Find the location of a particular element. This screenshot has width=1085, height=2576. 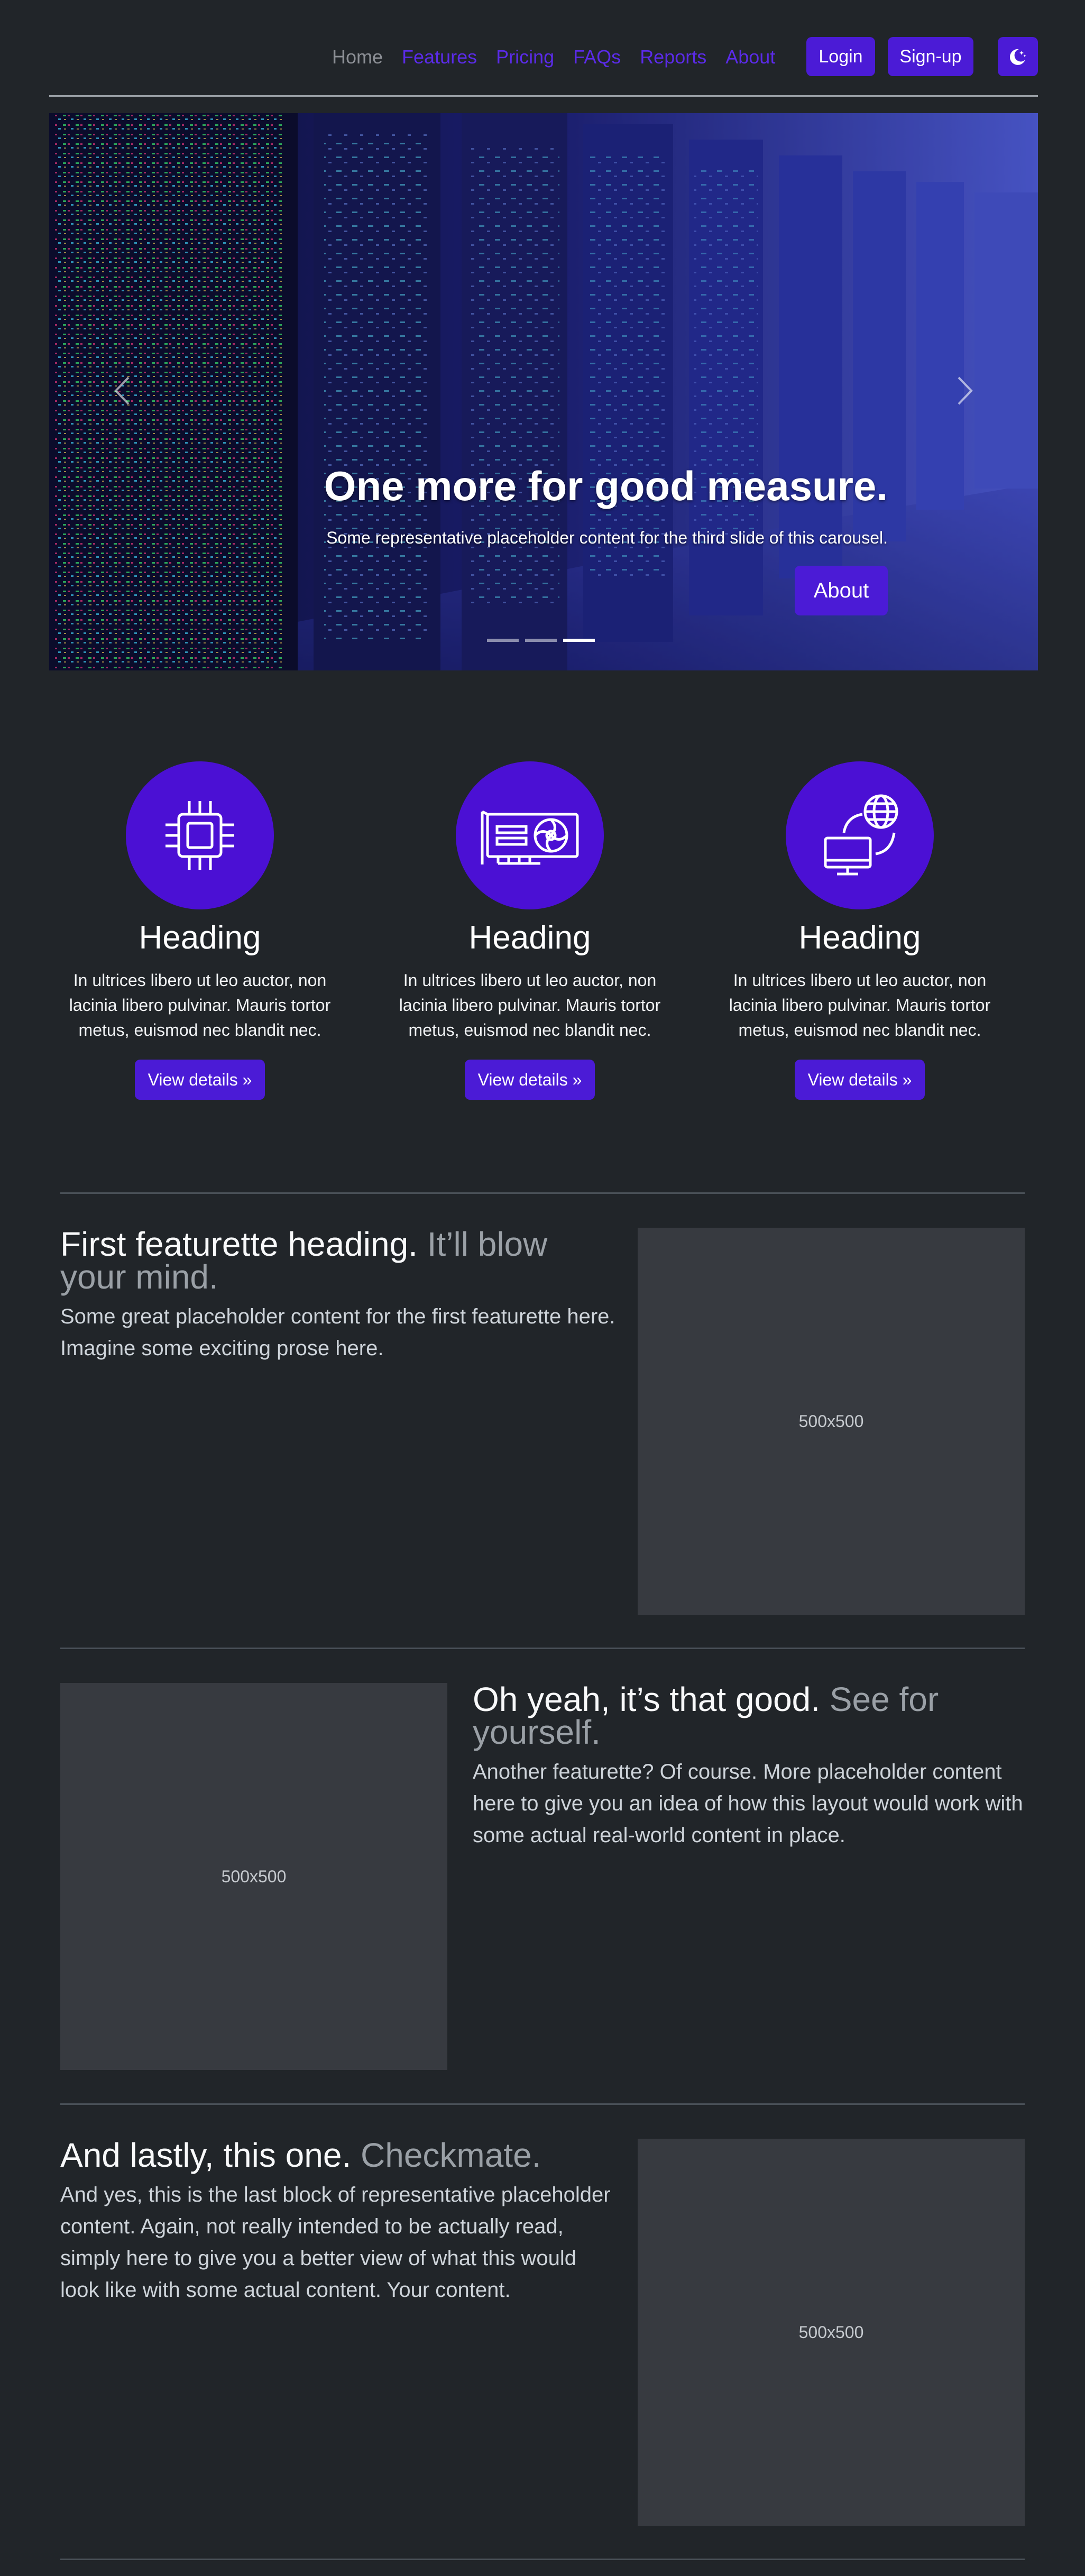

carousel-next-button is located at coordinates (964, 391).